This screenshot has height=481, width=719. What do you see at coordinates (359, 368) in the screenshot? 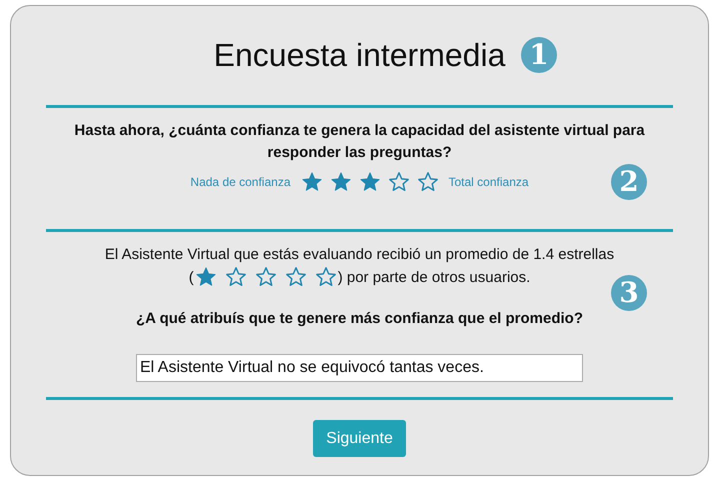
I see `answer-field: El Asistente Virtual no se equivocó tantas veces.` at bounding box center [359, 368].